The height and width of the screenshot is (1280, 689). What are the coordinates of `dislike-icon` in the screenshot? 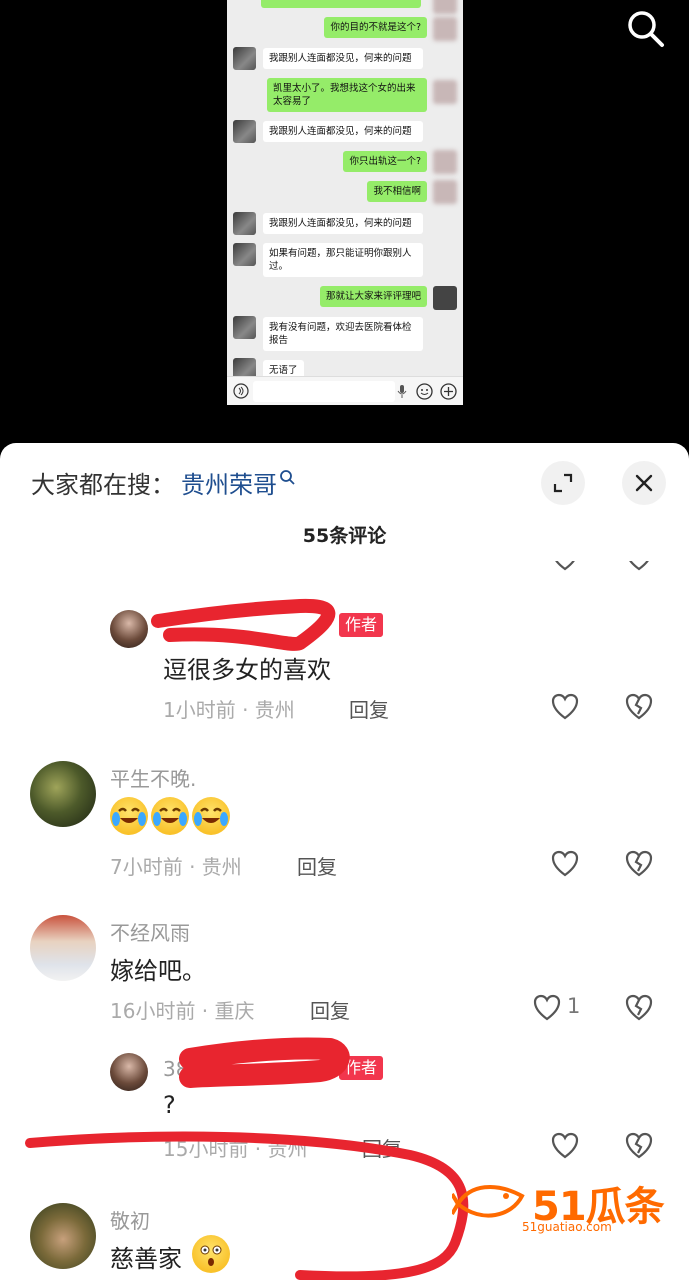 It's located at (639, 566).